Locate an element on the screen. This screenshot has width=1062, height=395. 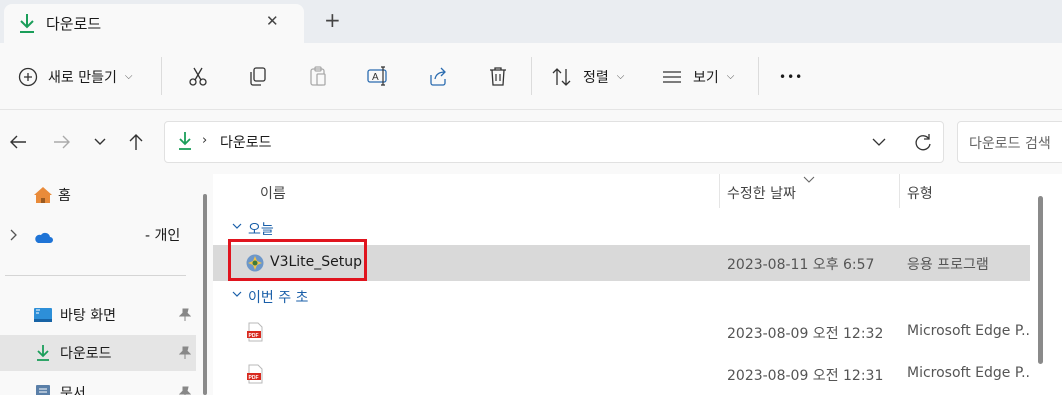
sidebar-divider is located at coordinates (95, 275).